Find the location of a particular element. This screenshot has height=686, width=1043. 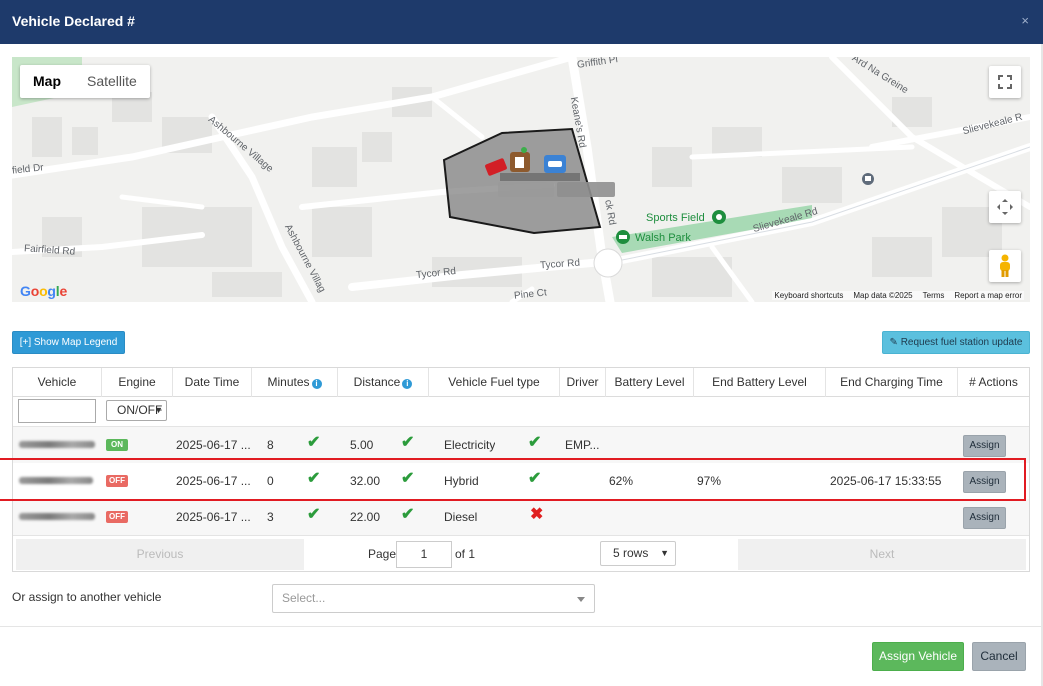

map-type-map: Map is located at coordinates (47, 81).